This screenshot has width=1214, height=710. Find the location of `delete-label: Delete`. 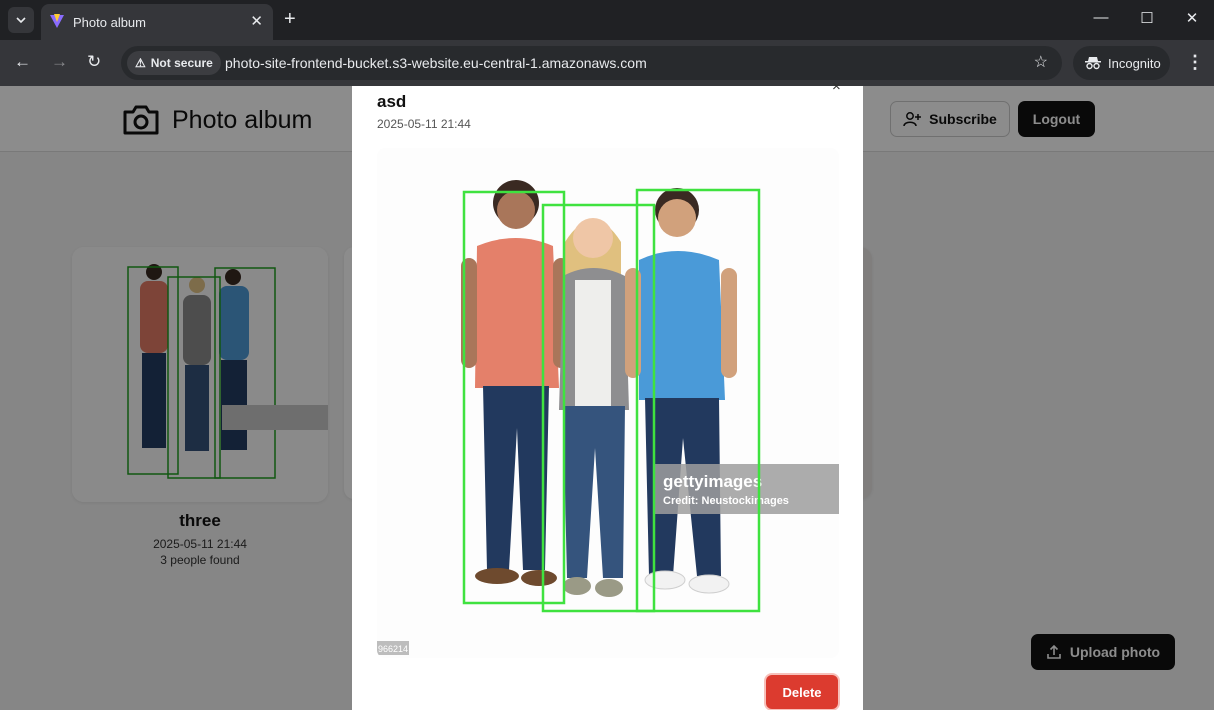

delete-label: Delete is located at coordinates (802, 692).